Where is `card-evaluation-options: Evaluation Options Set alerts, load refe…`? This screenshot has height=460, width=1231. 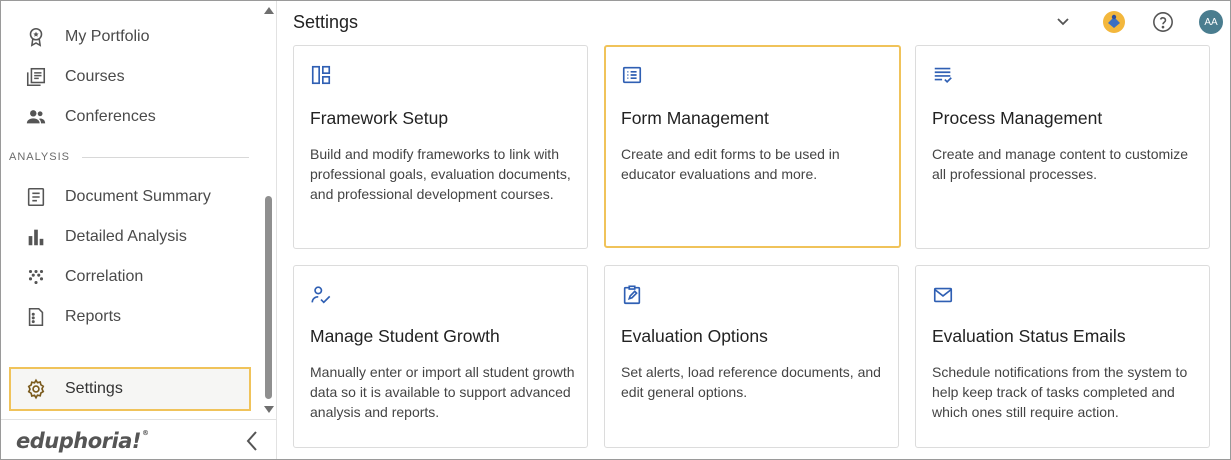 card-evaluation-options: Evaluation Options Set alerts, load refe… is located at coordinates (751, 356).